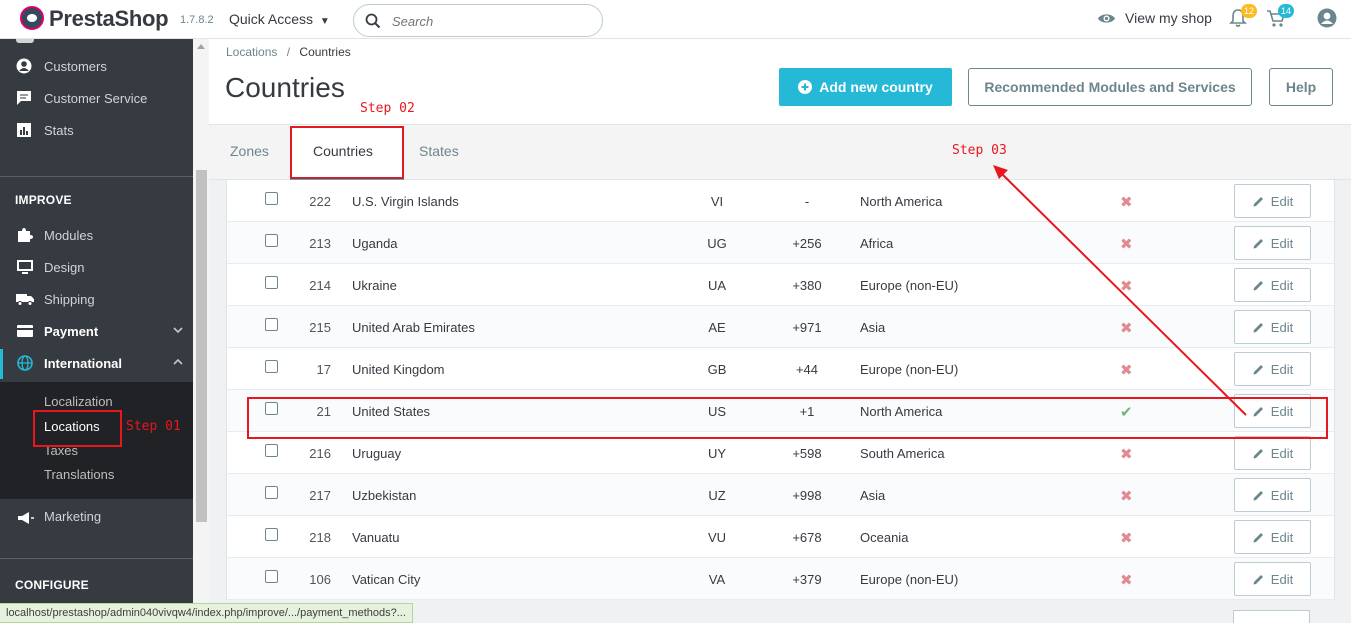 The image size is (1351, 623). What do you see at coordinates (201, 346) in the screenshot?
I see `sidebar-scrollbar-thumb` at bounding box center [201, 346].